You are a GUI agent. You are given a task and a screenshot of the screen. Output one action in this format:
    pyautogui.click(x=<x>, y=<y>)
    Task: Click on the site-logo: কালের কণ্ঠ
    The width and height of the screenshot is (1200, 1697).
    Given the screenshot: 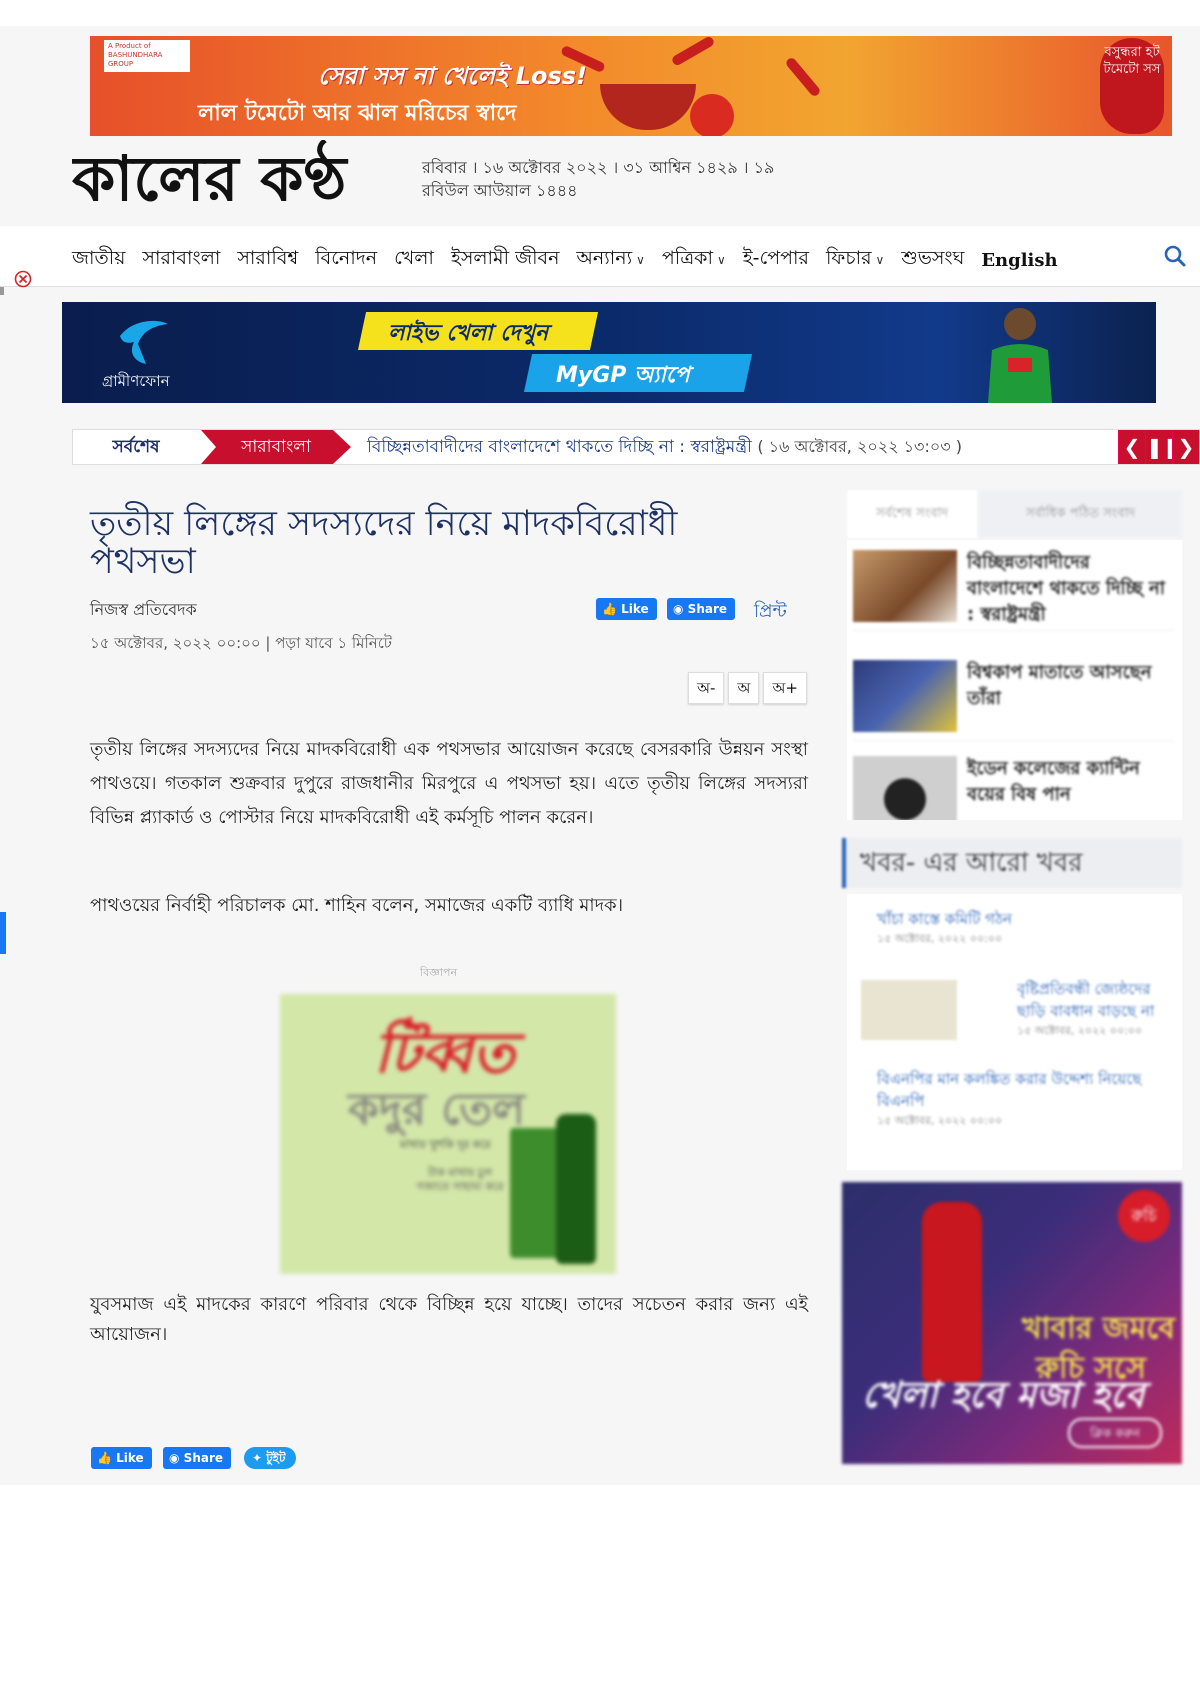 What is the action you would take?
    pyautogui.click(x=237, y=178)
    